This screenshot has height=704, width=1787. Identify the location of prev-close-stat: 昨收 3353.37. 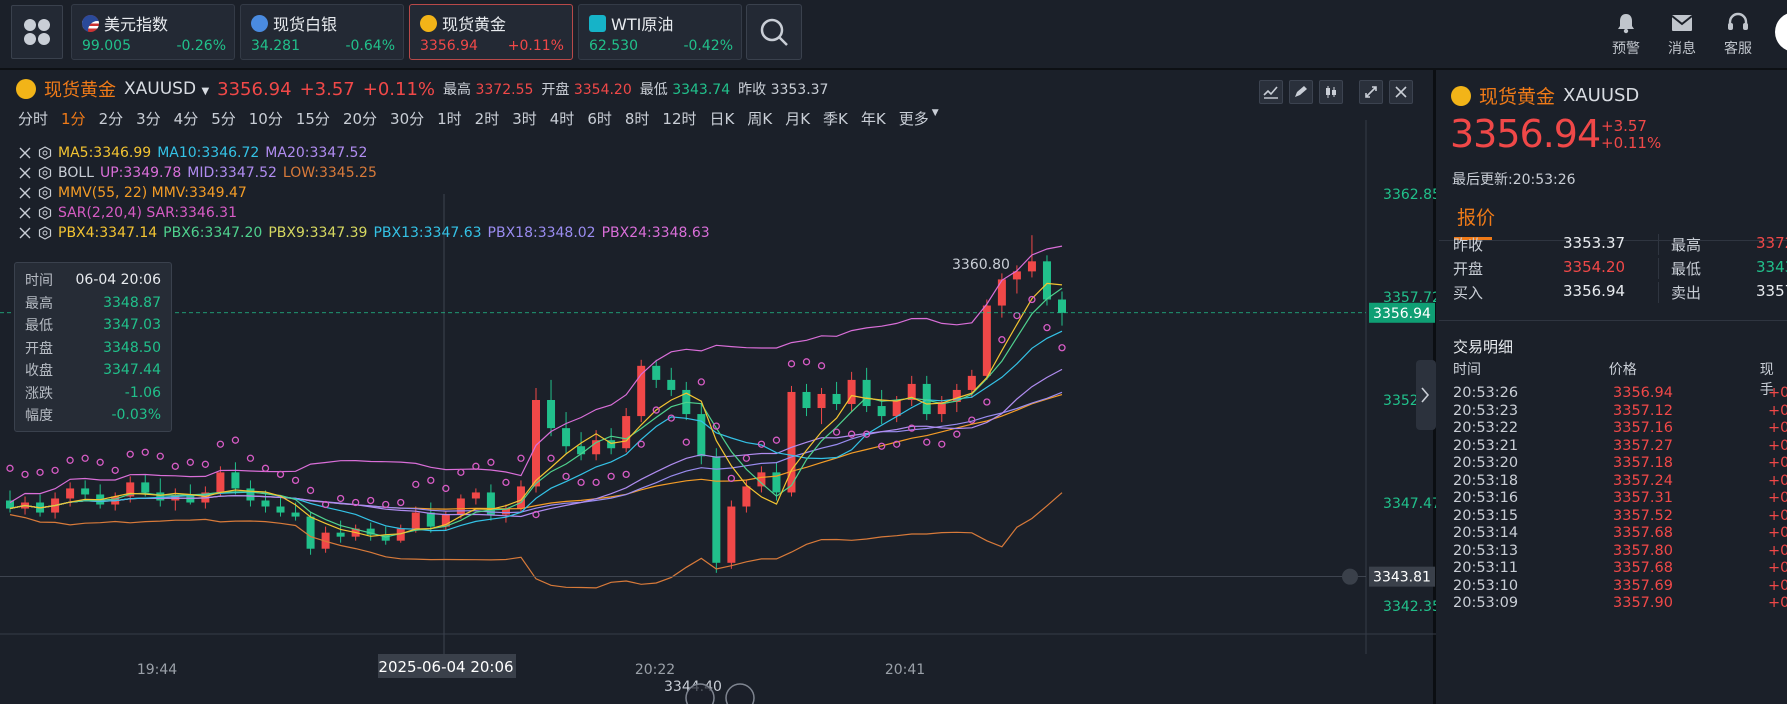
(783, 90).